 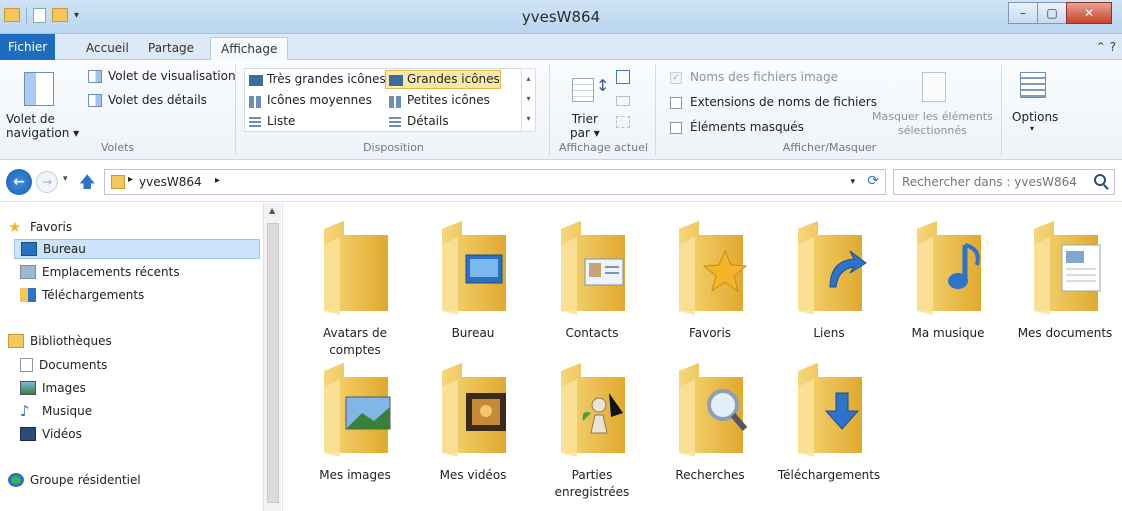 What do you see at coordinates (592, 281) in the screenshot?
I see `folder-item: Contacts` at bounding box center [592, 281].